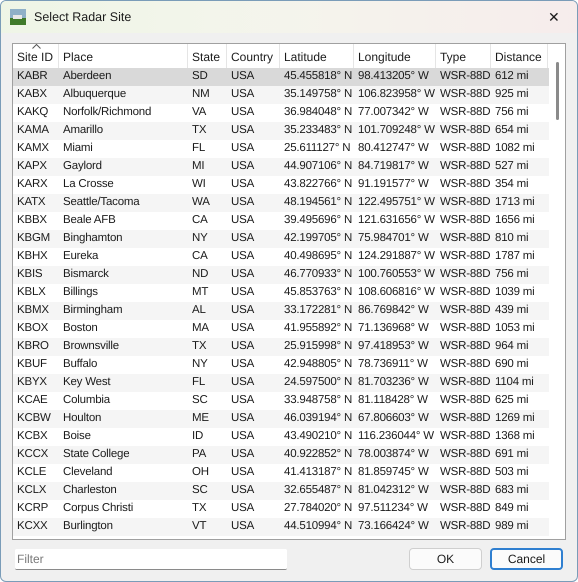 The width and height of the screenshot is (578, 582). Describe the element at coordinates (199, 112) in the screenshot. I see `table-cell-text: VA` at that location.